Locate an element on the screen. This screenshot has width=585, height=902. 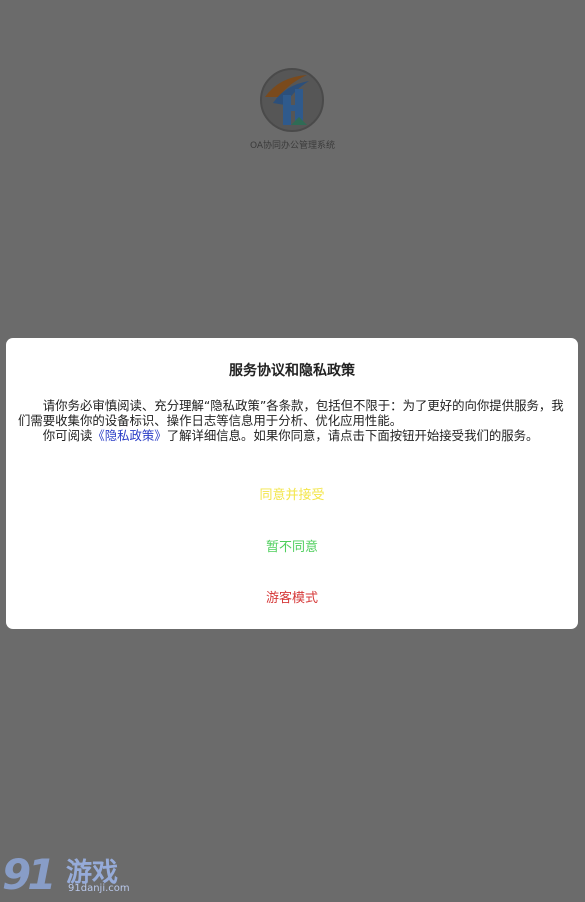
guest-mode-button: 游客模式 is located at coordinates (292, 596).